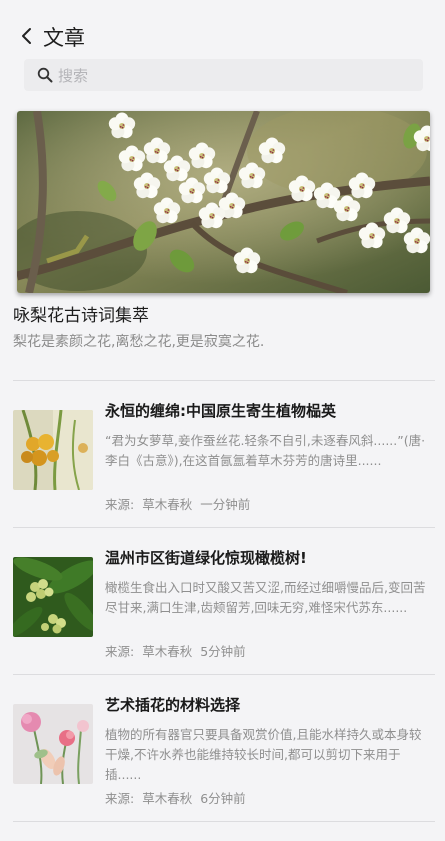 The height and width of the screenshot is (841, 445). Describe the element at coordinates (206, 558) in the screenshot. I see `article-title: 温州市区街道绿化惊现橄榄树!` at that location.